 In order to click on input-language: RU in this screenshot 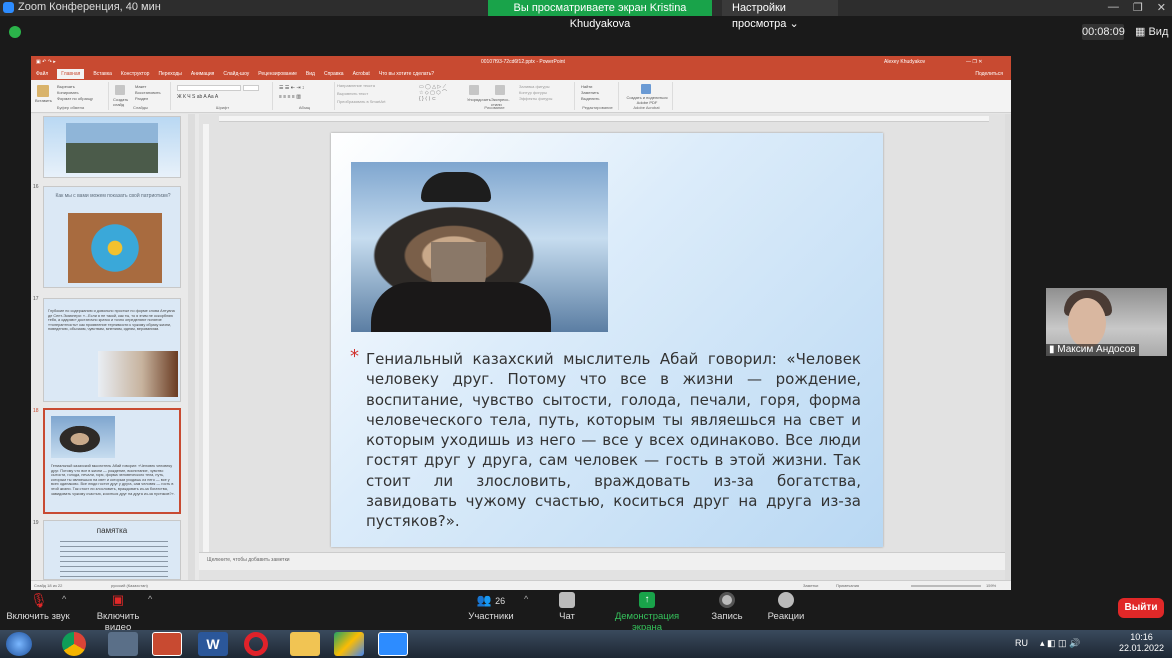, I will do `click(1021, 643)`.